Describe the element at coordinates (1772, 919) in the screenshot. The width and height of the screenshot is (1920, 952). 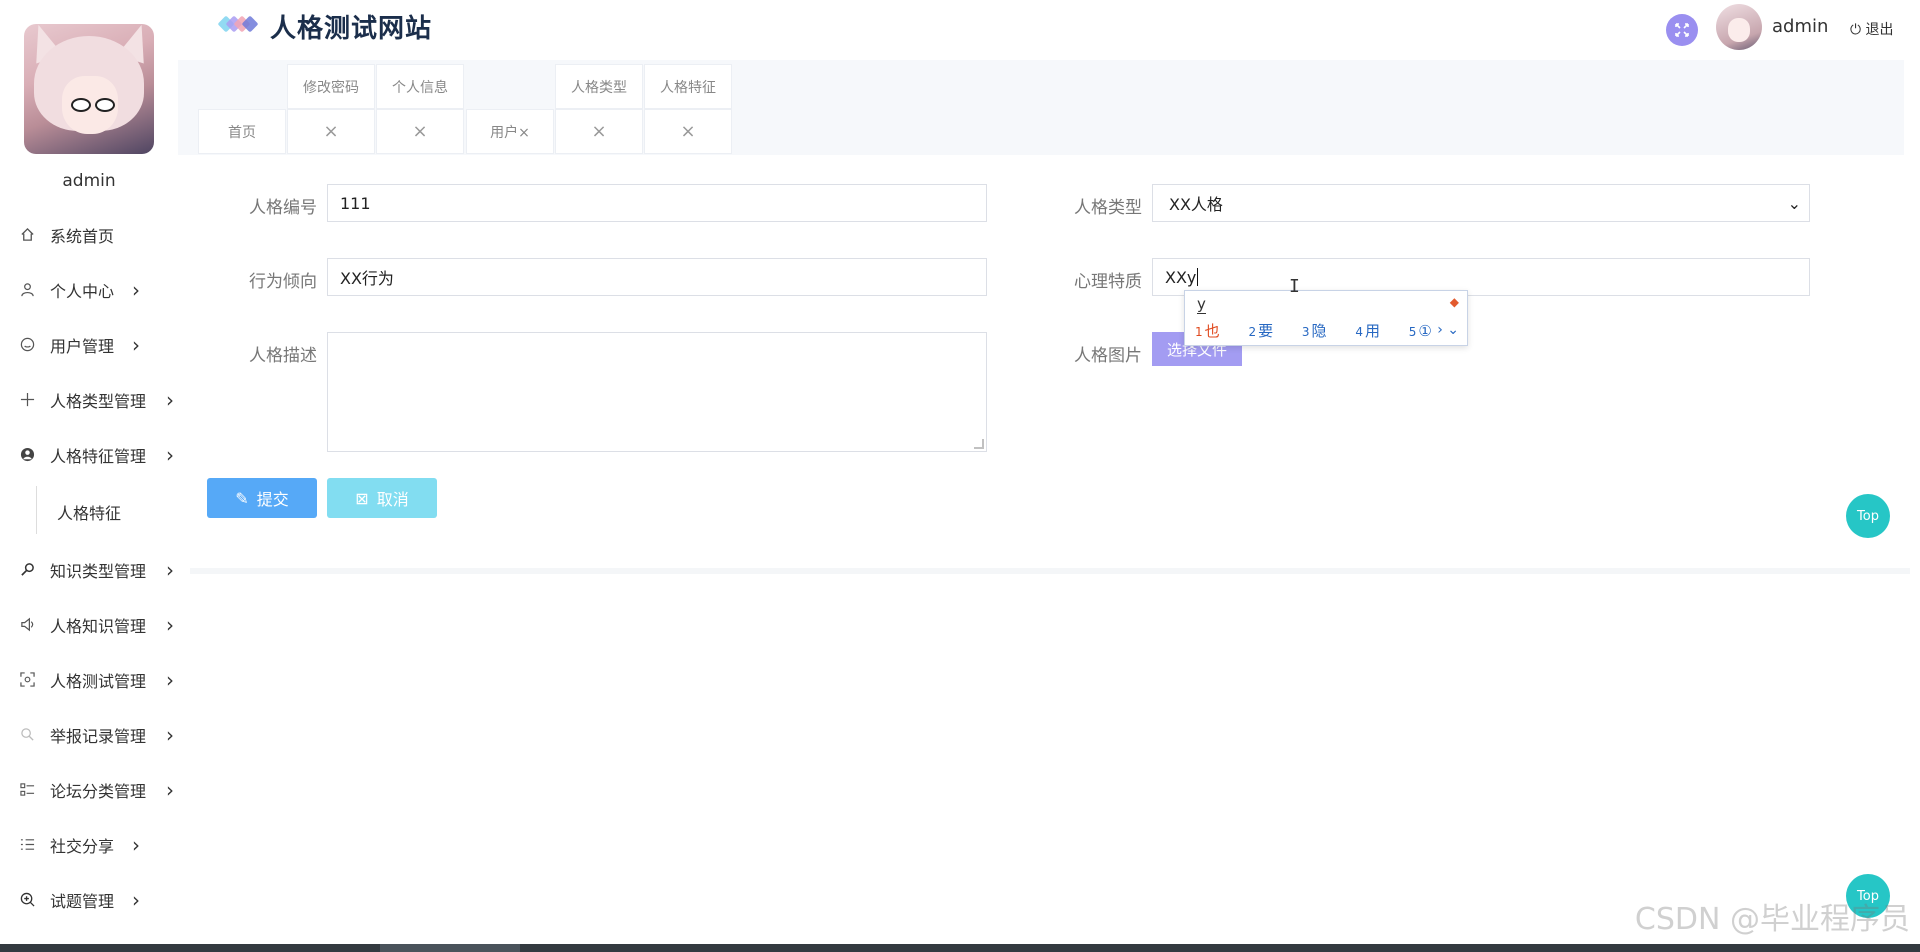
I see `watermark: CSDN @毕业程序员` at that location.